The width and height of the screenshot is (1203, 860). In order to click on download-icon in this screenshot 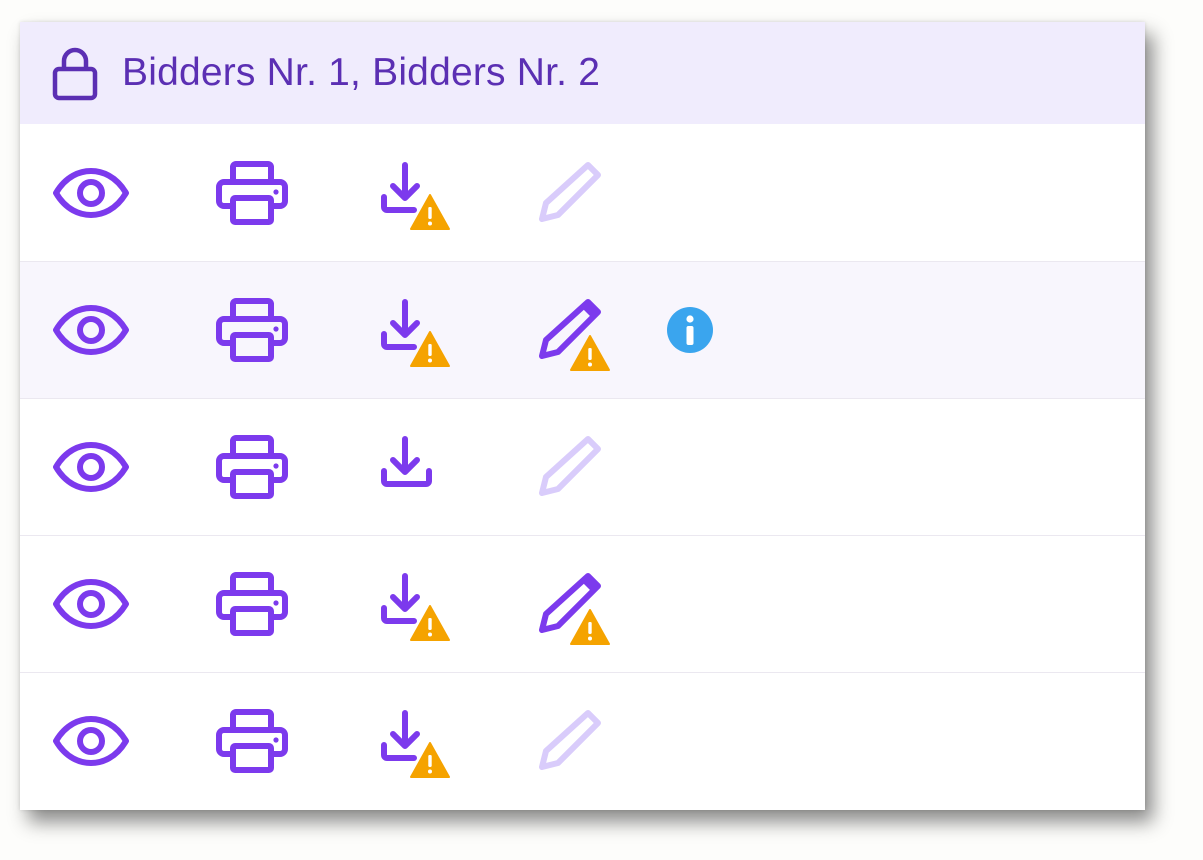, I will do `click(416, 471)`.